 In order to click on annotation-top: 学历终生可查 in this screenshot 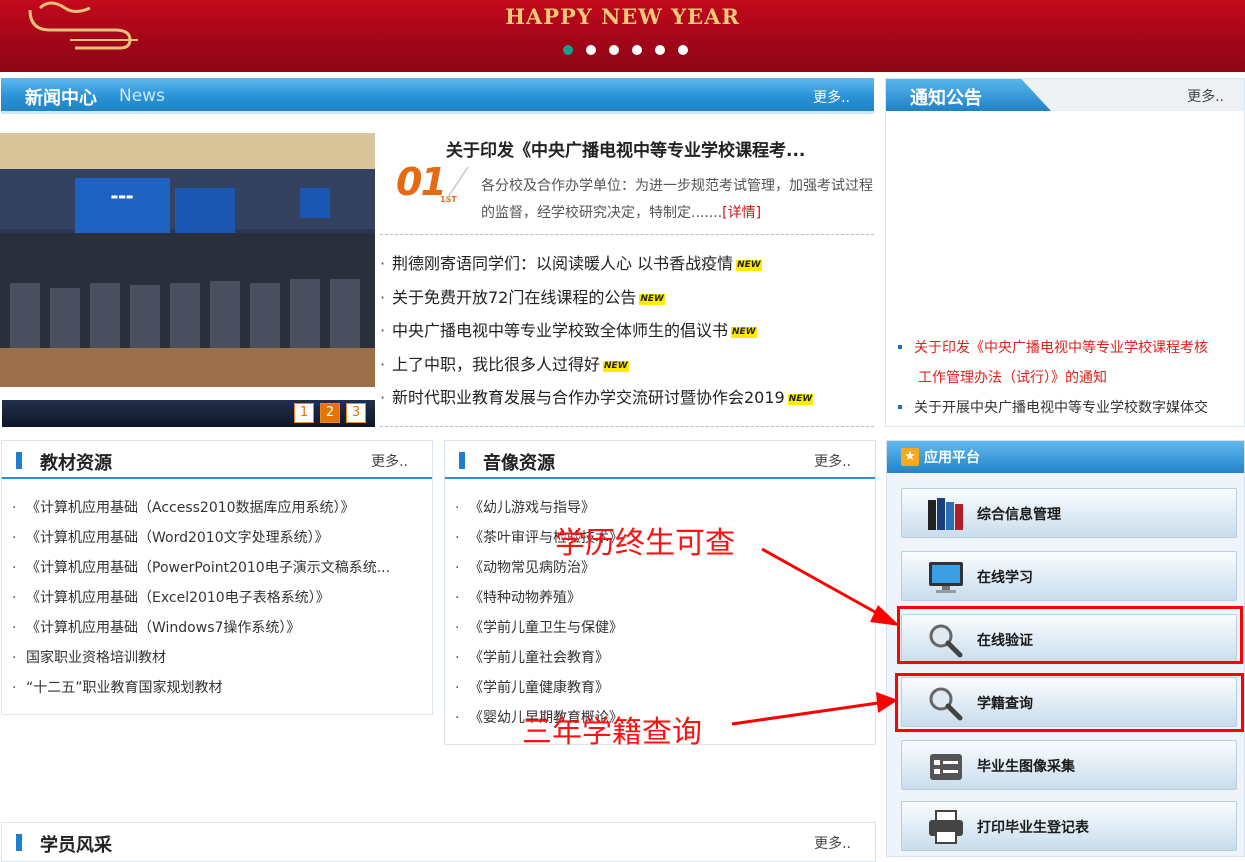, I will do `click(645, 543)`.